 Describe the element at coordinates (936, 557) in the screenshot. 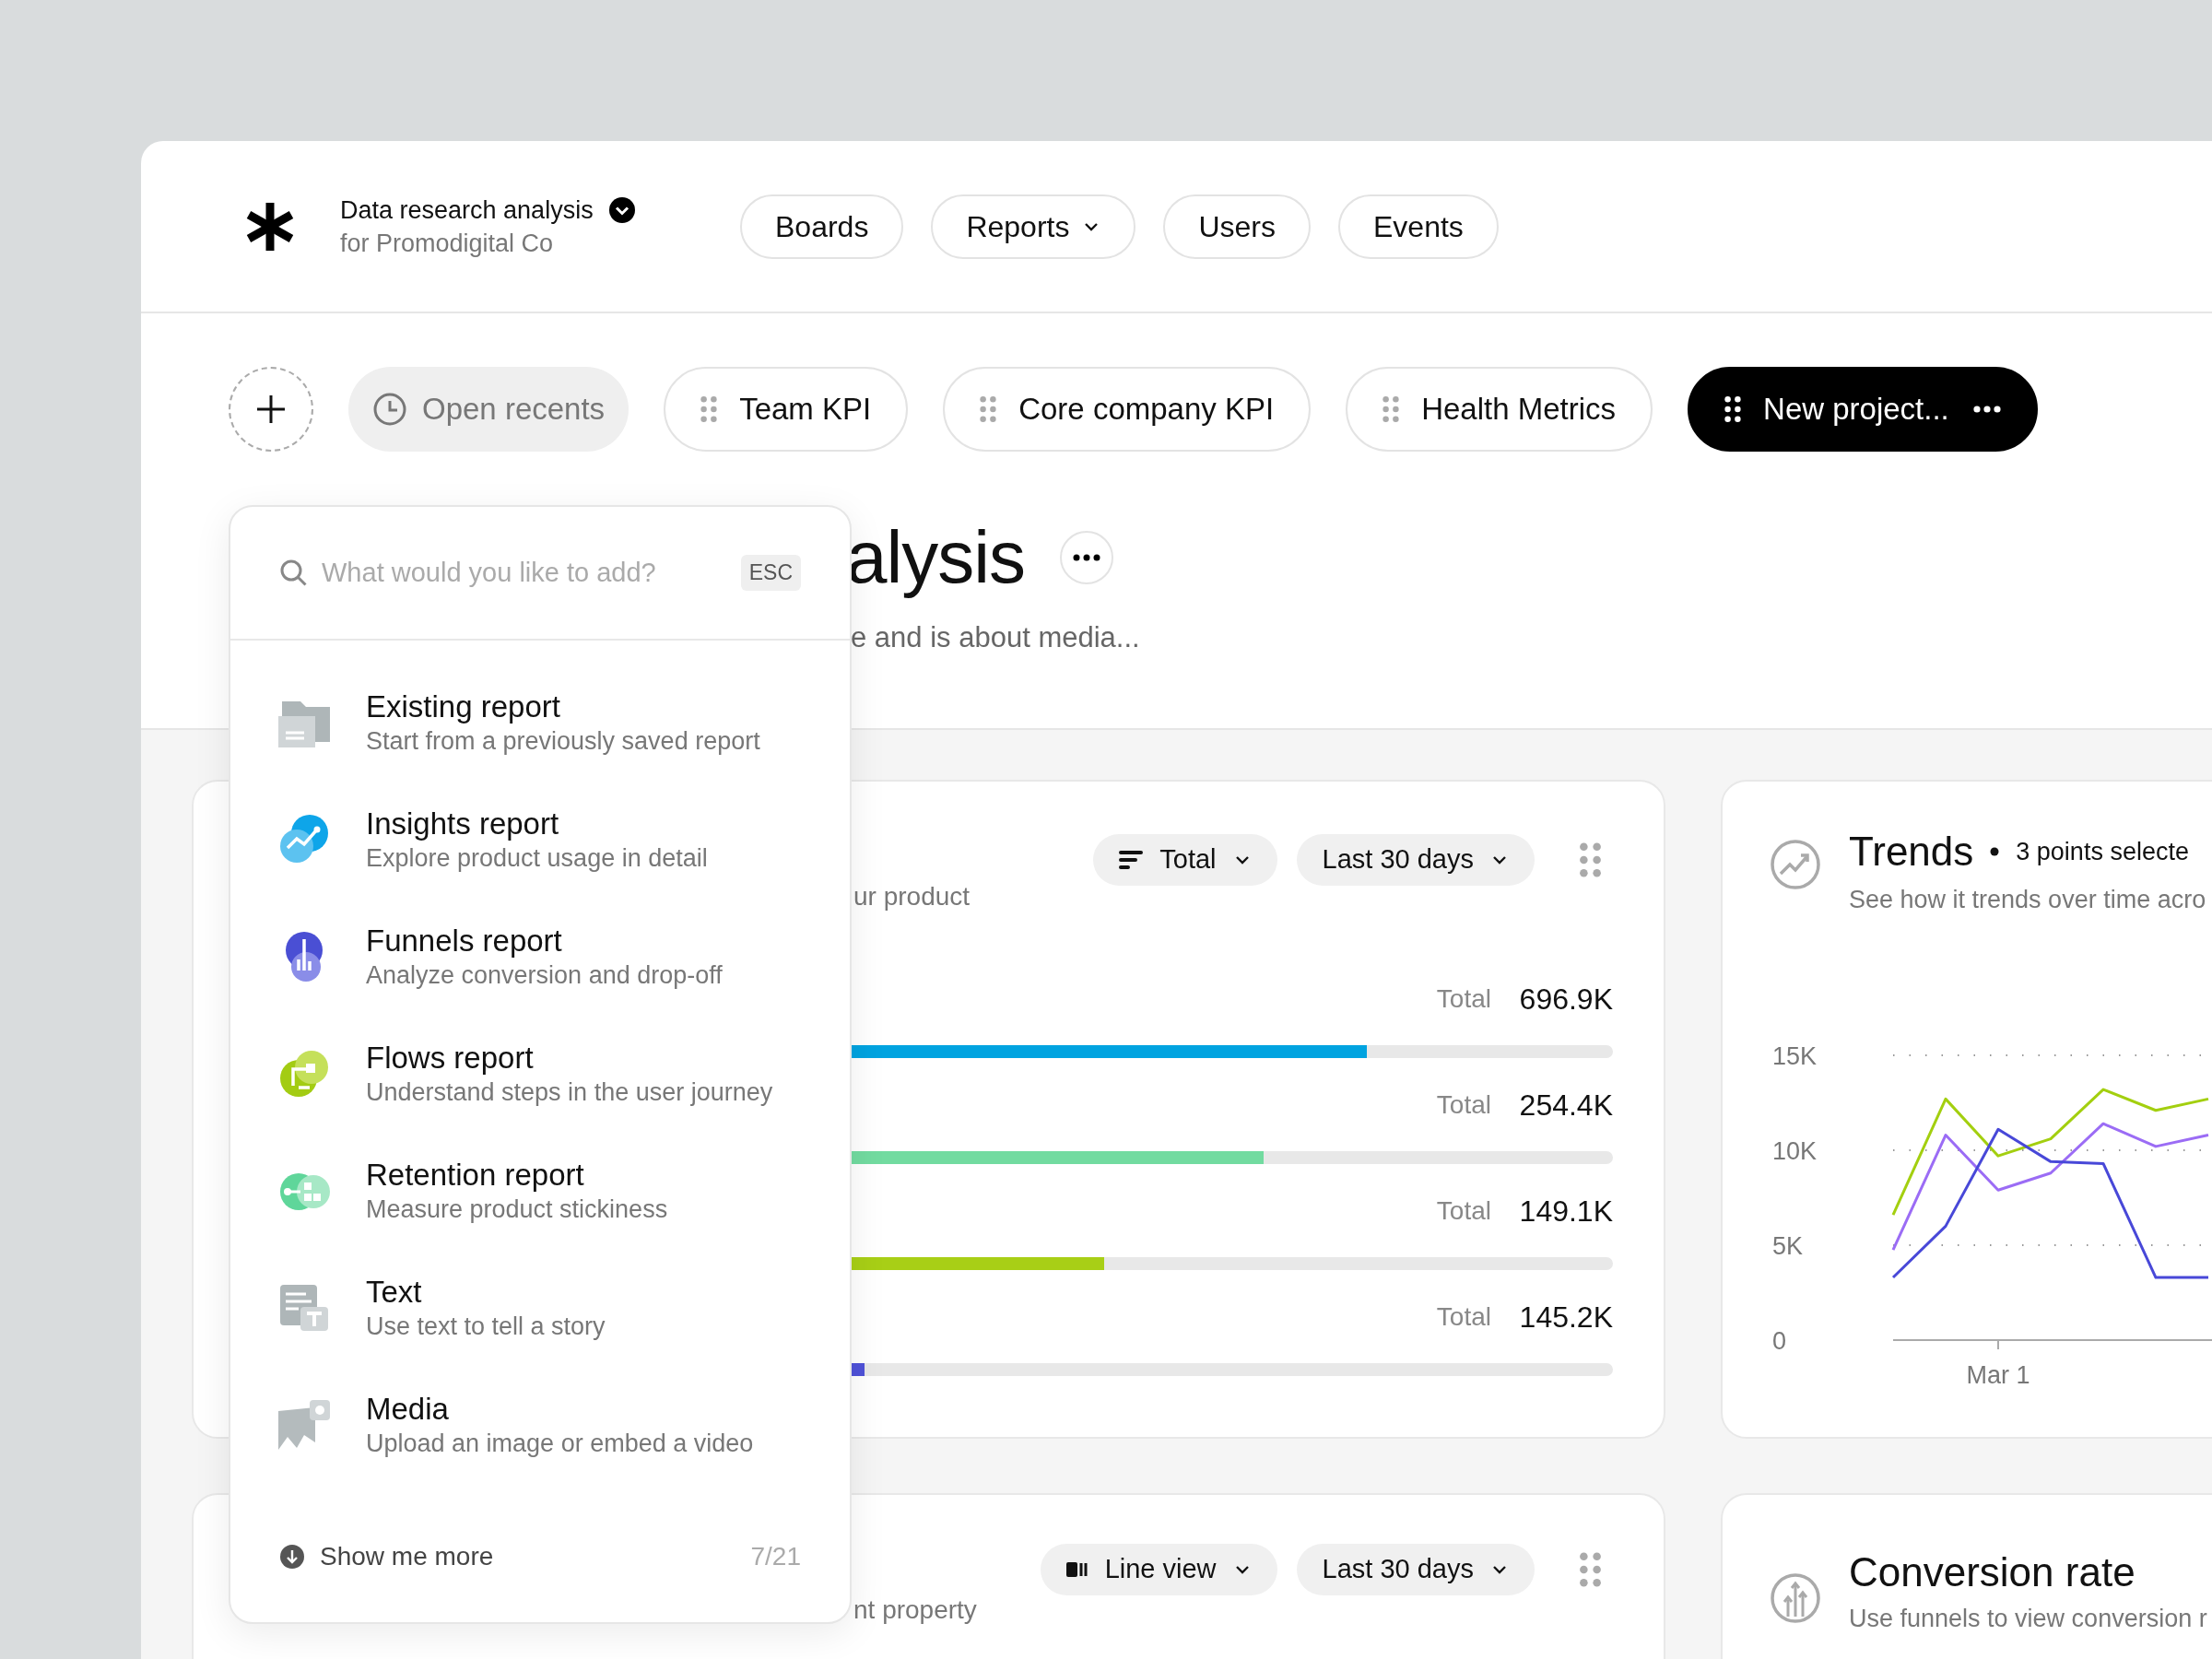

I see `page-title: alysis` at that location.